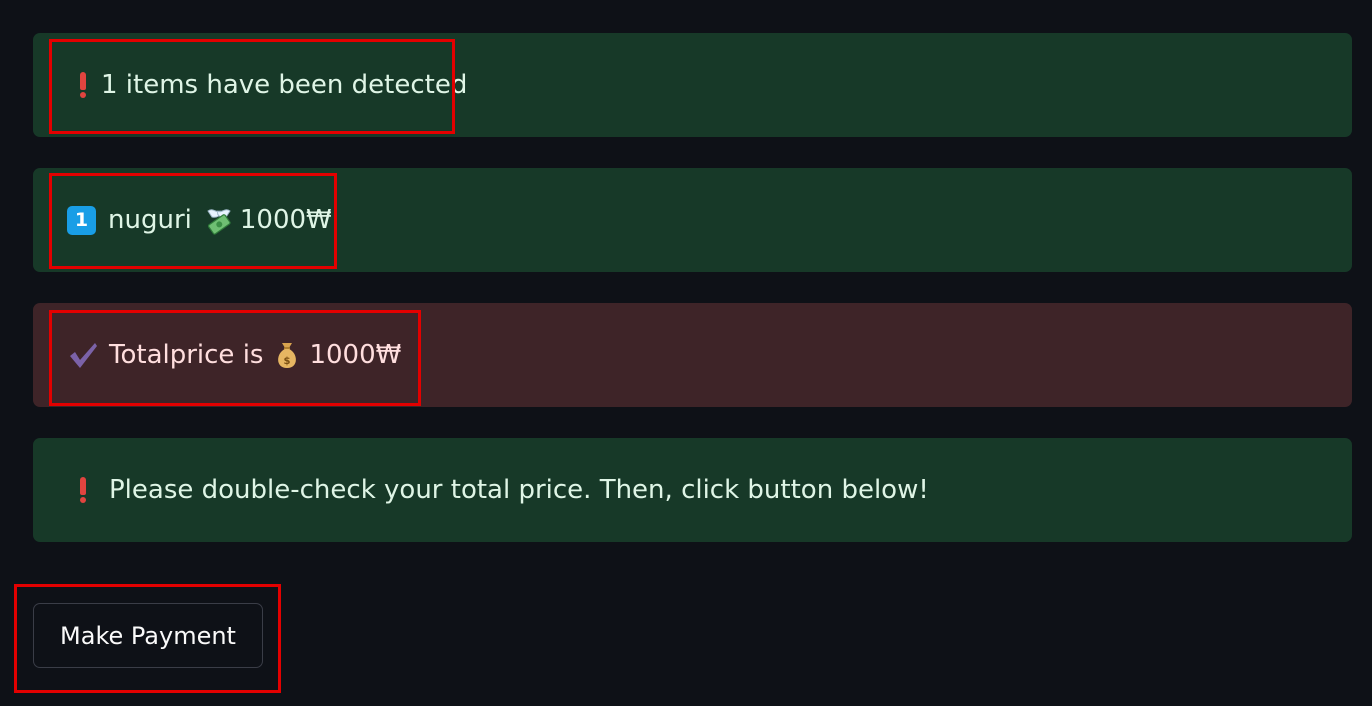 The height and width of the screenshot is (706, 1372). What do you see at coordinates (692, 220) in the screenshot?
I see `item-alert: 1 nuguri 1000₩` at bounding box center [692, 220].